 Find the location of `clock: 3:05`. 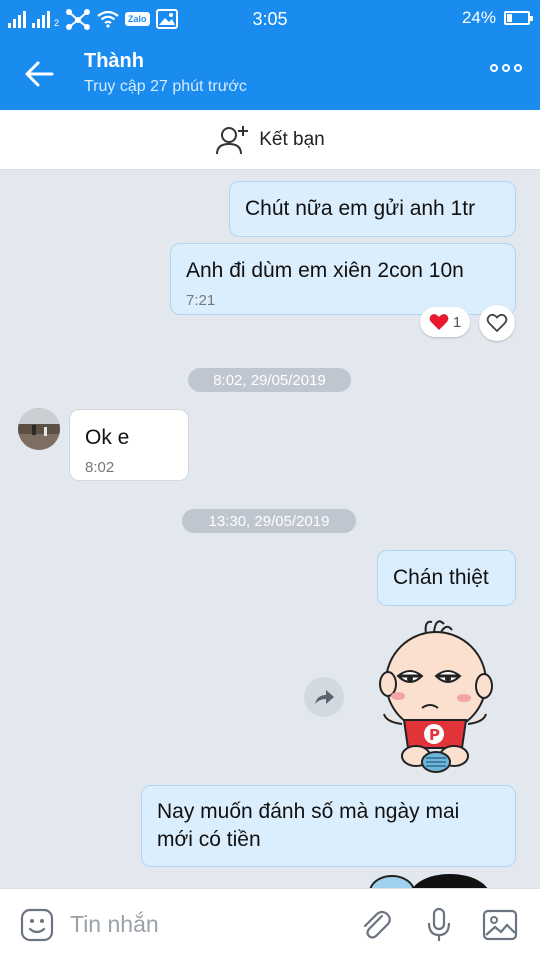

clock: 3:05 is located at coordinates (270, 19).